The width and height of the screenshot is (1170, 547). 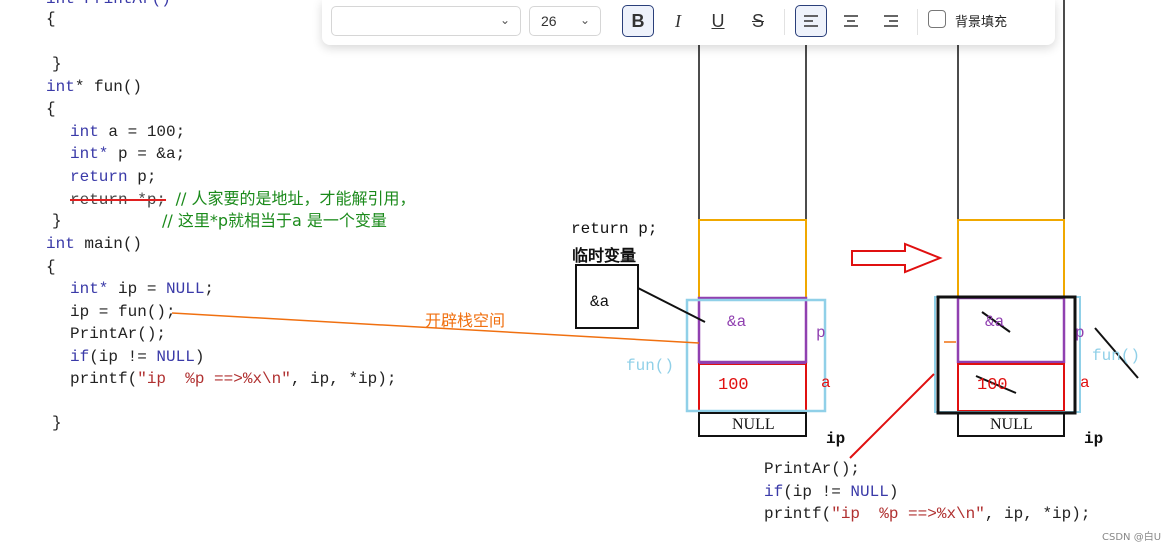 What do you see at coordinates (798, 514) in the screenshot?
I see `code-text: printf(` at bounding box center [798, 514].